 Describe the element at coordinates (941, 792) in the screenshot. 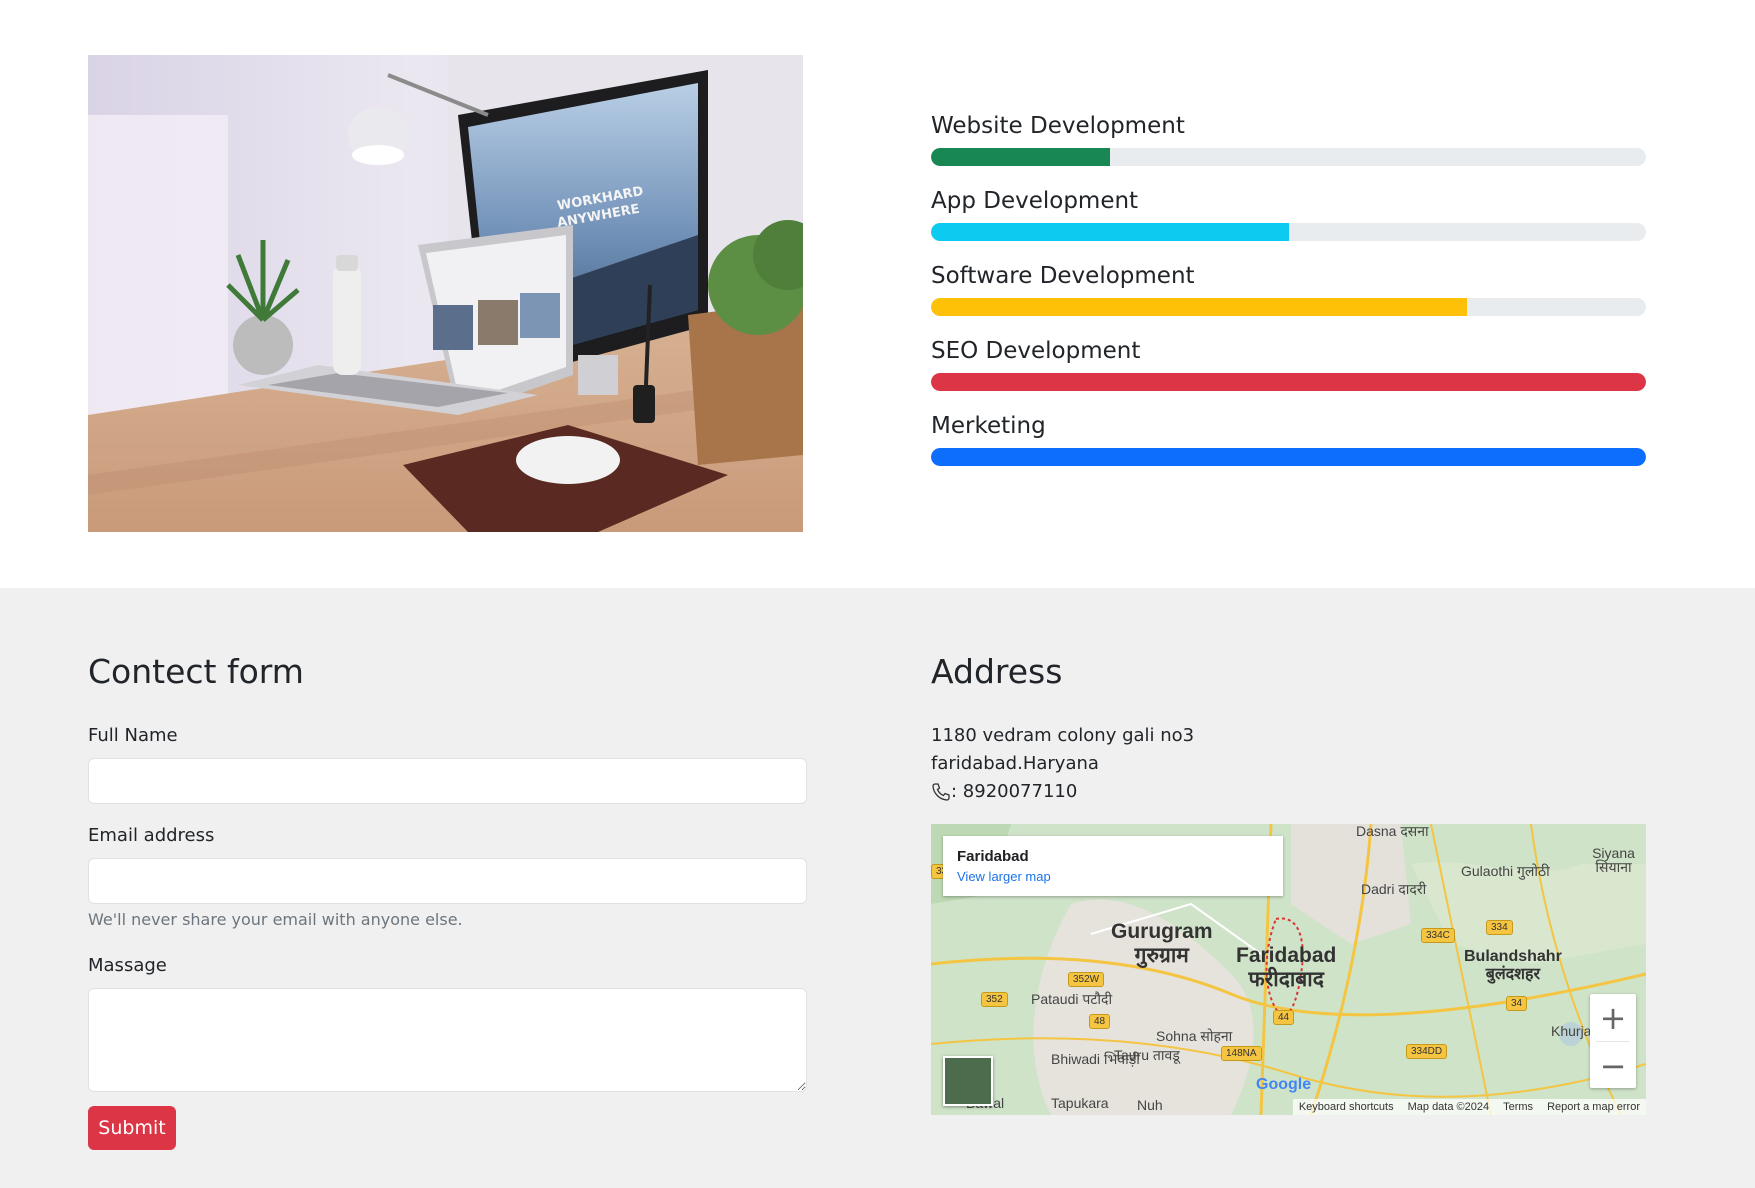

I see `telephone-icon` at that location.